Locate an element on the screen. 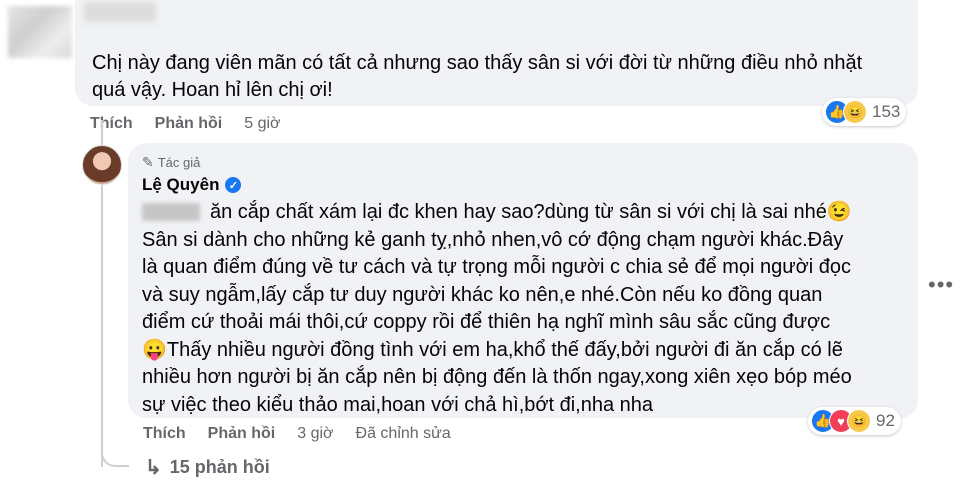  comment-timestamp: 5 giờ is located at coordinates (262, 124).